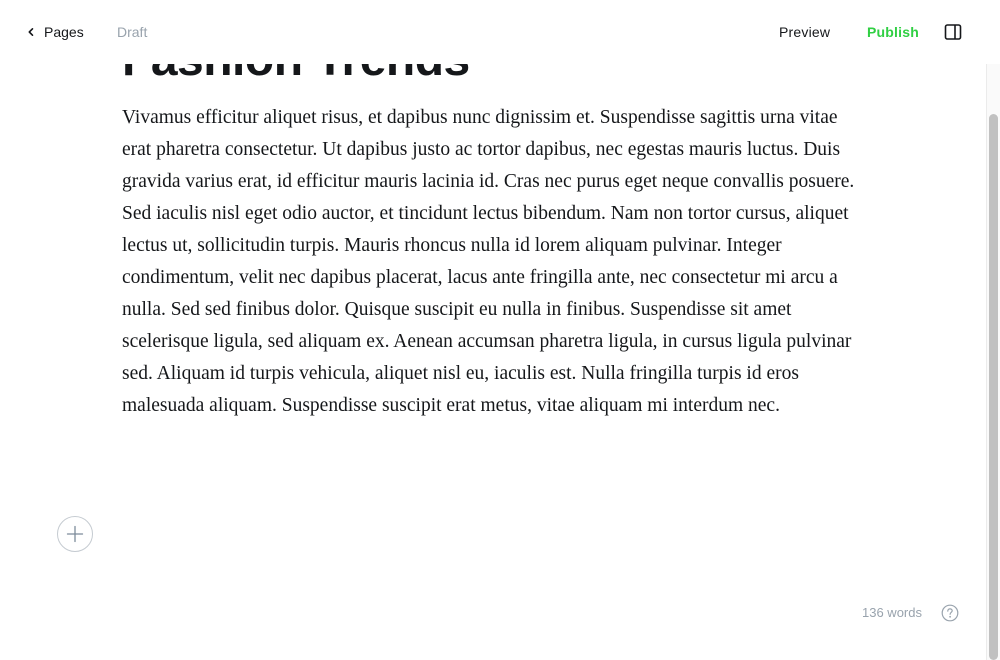 Image resolution: width=1000 pixels, height=660 pixels. Describe the element at coordinates (993, 387) in the screenshot. I see `scrollbar-thumb` at that location.